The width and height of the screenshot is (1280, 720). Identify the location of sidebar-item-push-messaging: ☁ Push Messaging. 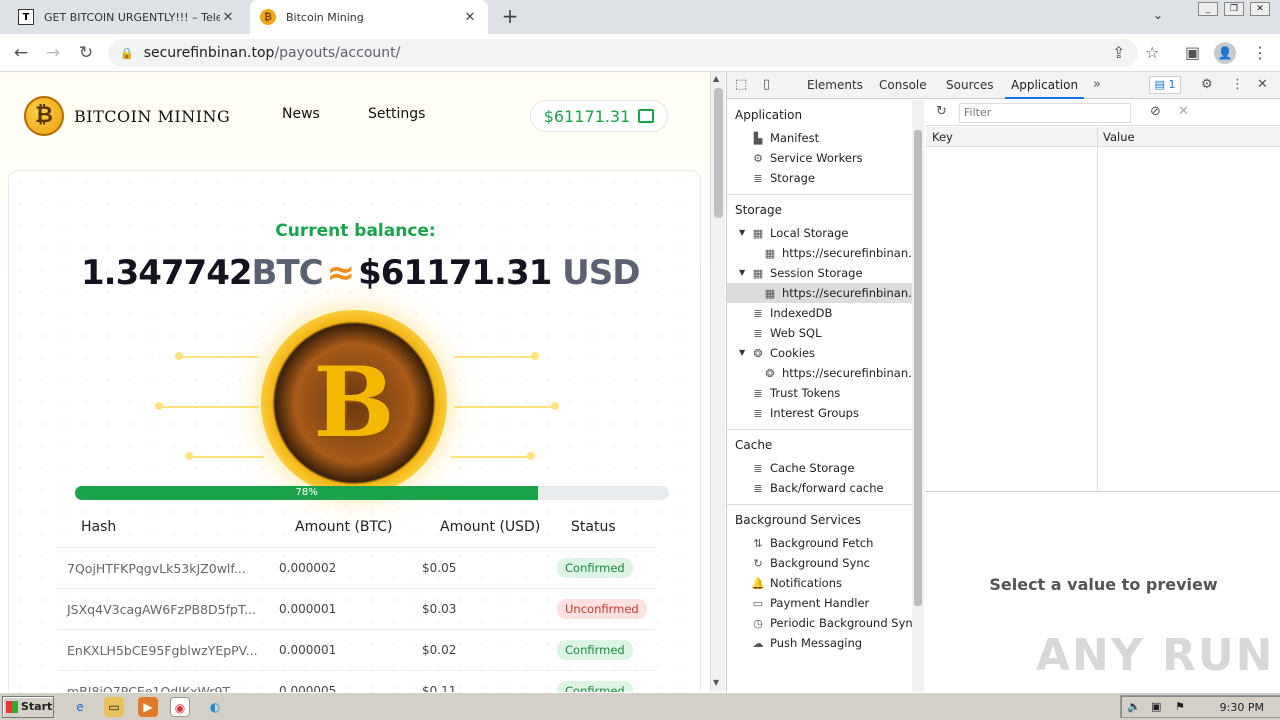
(819, 643).